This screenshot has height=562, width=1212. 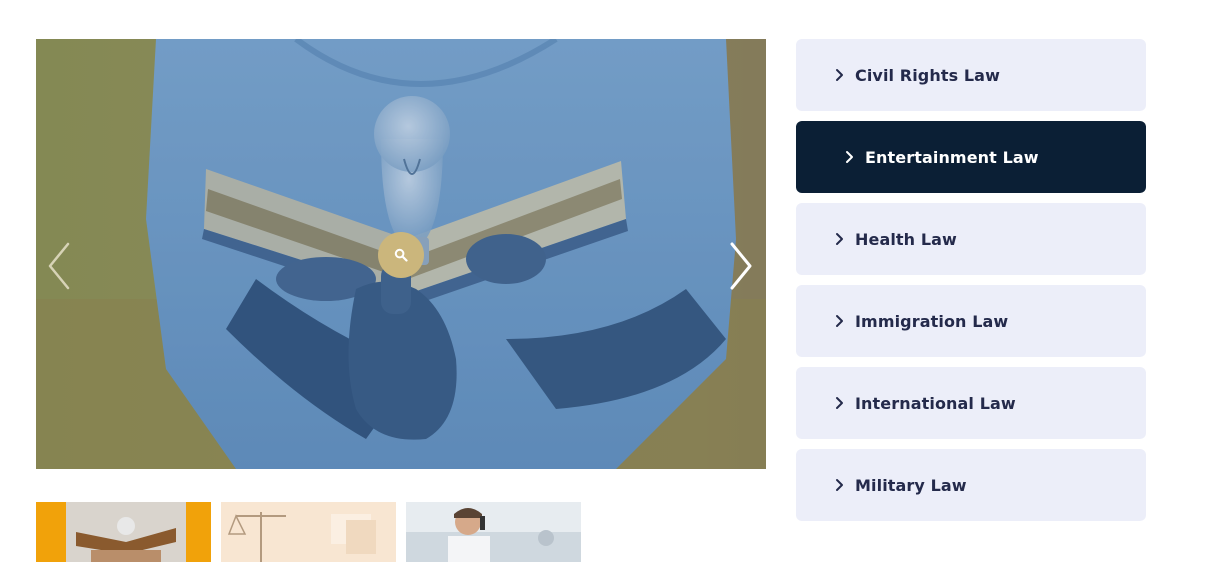 What do you see at coordinates (932, 321) in the screenshot?
I see `menu-item-label: Immigration Law` at bounding box center [932, 321].